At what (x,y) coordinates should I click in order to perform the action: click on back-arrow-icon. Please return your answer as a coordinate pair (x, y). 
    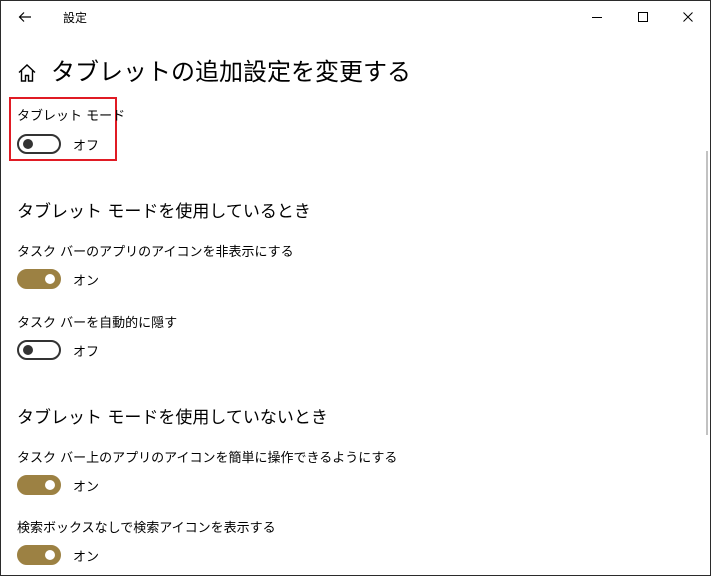
    Looking at the image, I should click on (24, 17).